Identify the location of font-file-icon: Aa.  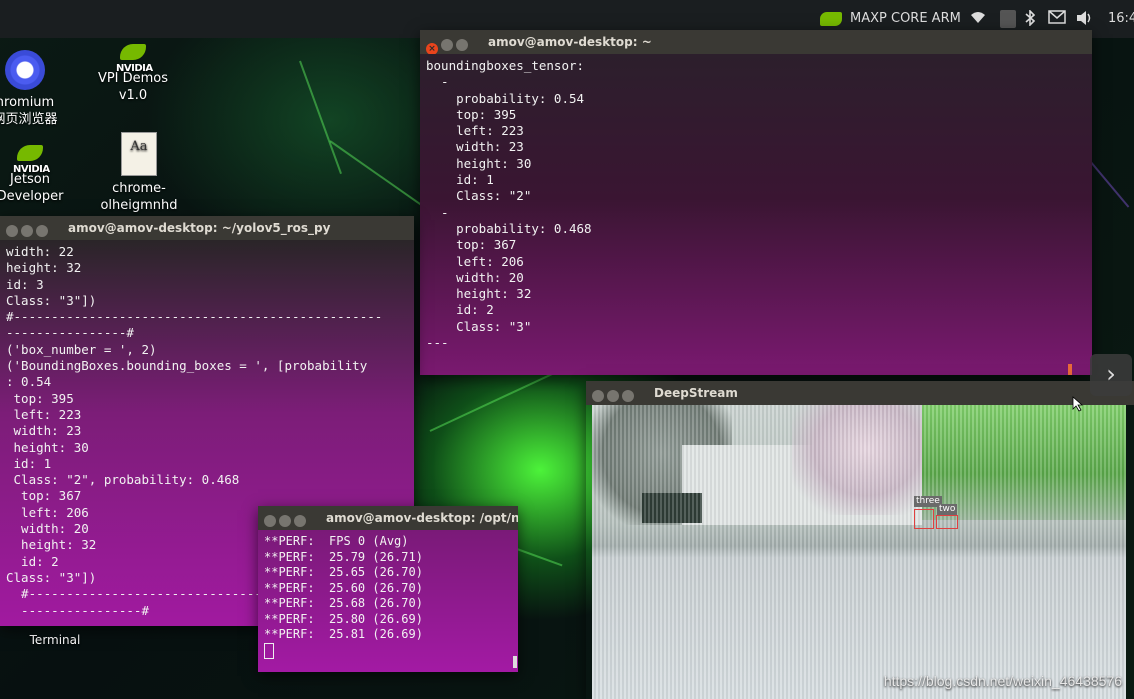
(139, 154).